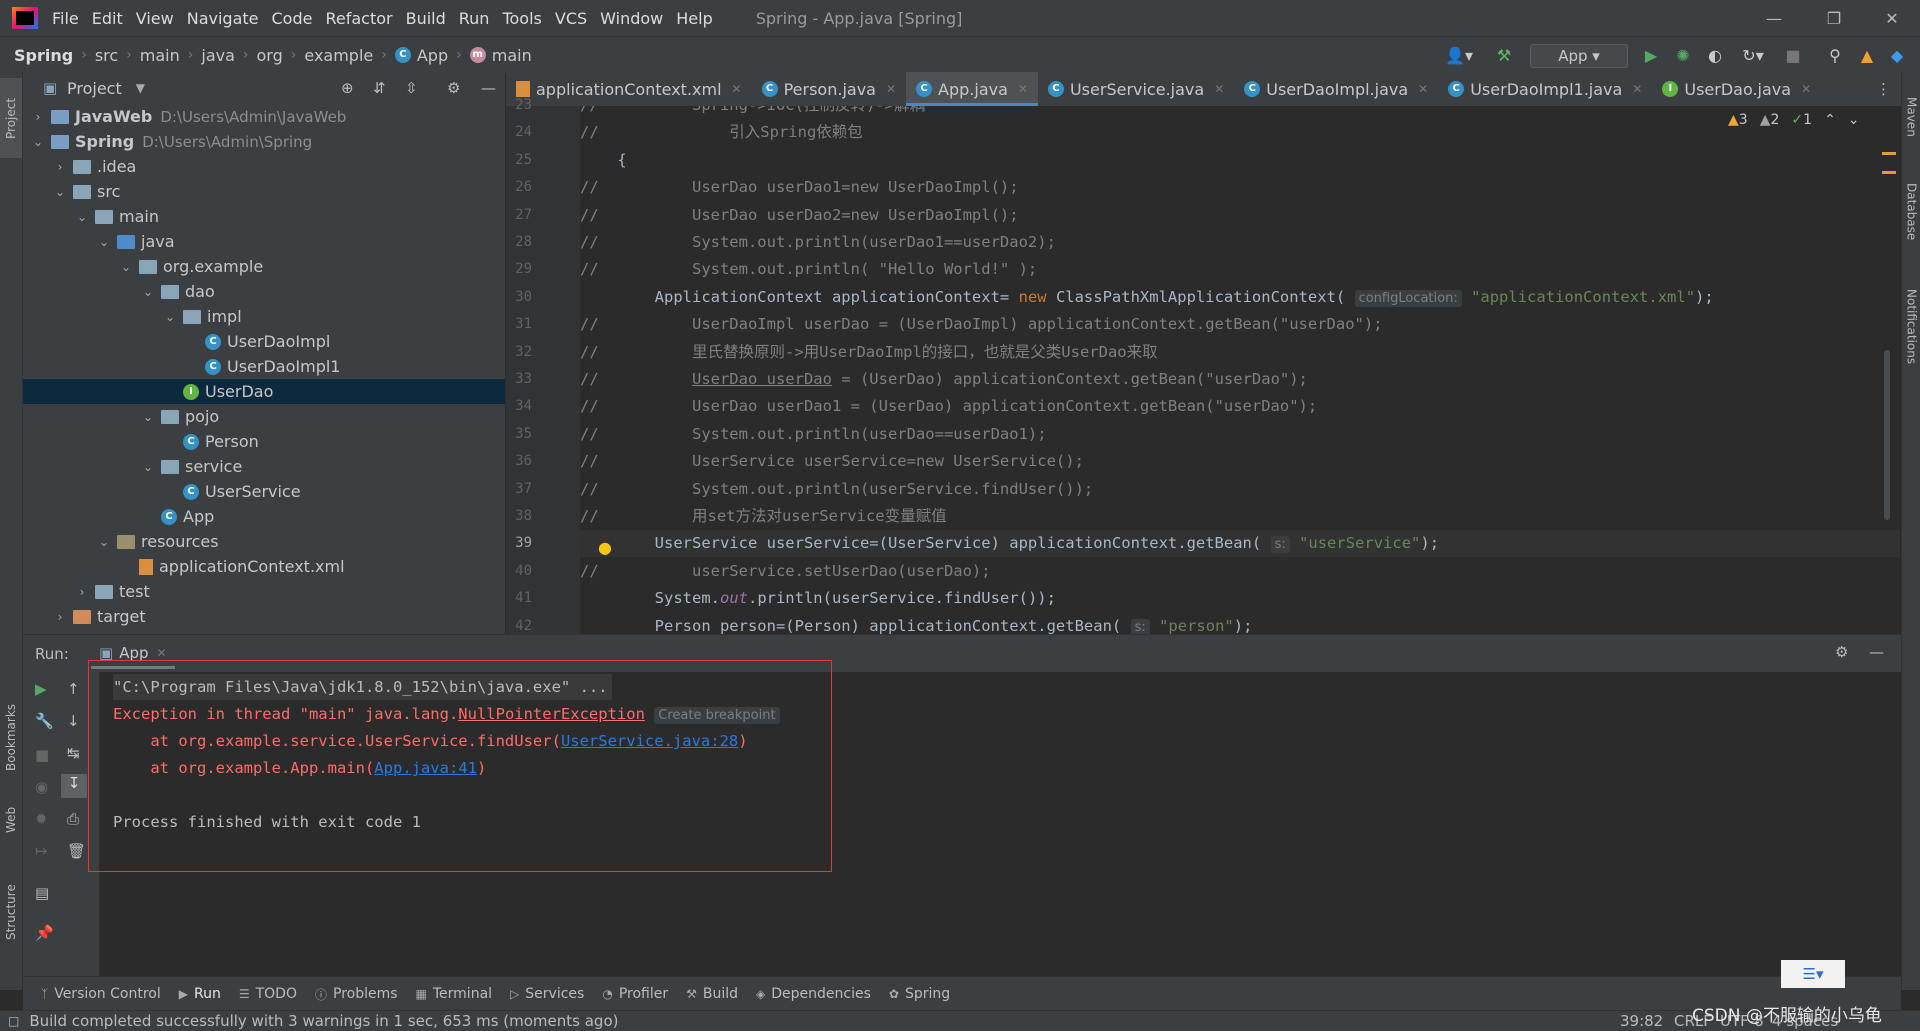 Image resolution: width=1920 pixels, height=1031 pixels. Describe the element at coordinates (1240, 571) in the screenshot. I see `code-line: // userService.setUserDao(userDao);` at that location.